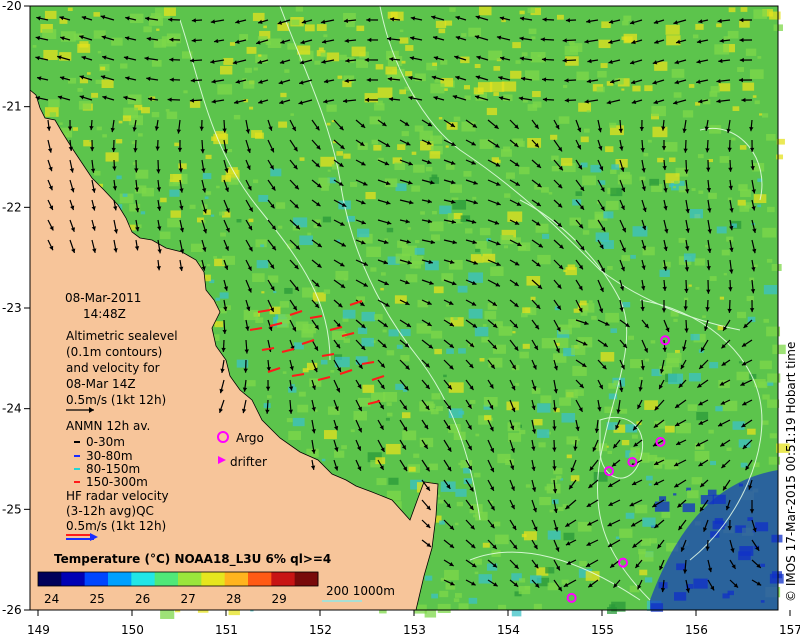 This screenshot has height=640, width=800. I want to click on lat-tick-label: -25, so click(12, 509).